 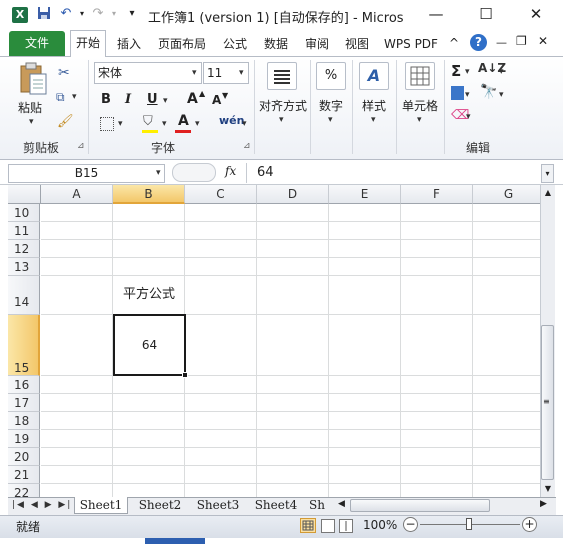 I want to click on column-header-e: E, so click(x=365, y=194).